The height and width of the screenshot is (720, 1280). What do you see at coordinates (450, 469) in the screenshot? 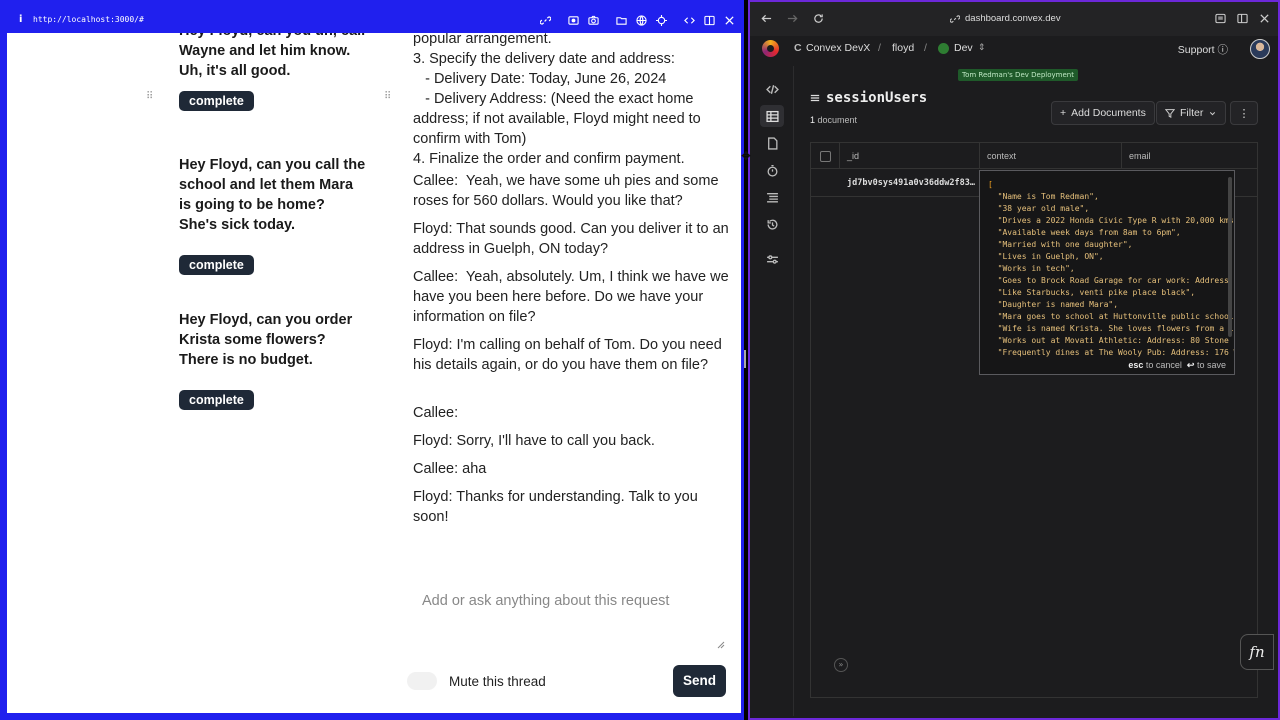
I see `transcript-line: Callee: aha` at bounding box center [450, 469].